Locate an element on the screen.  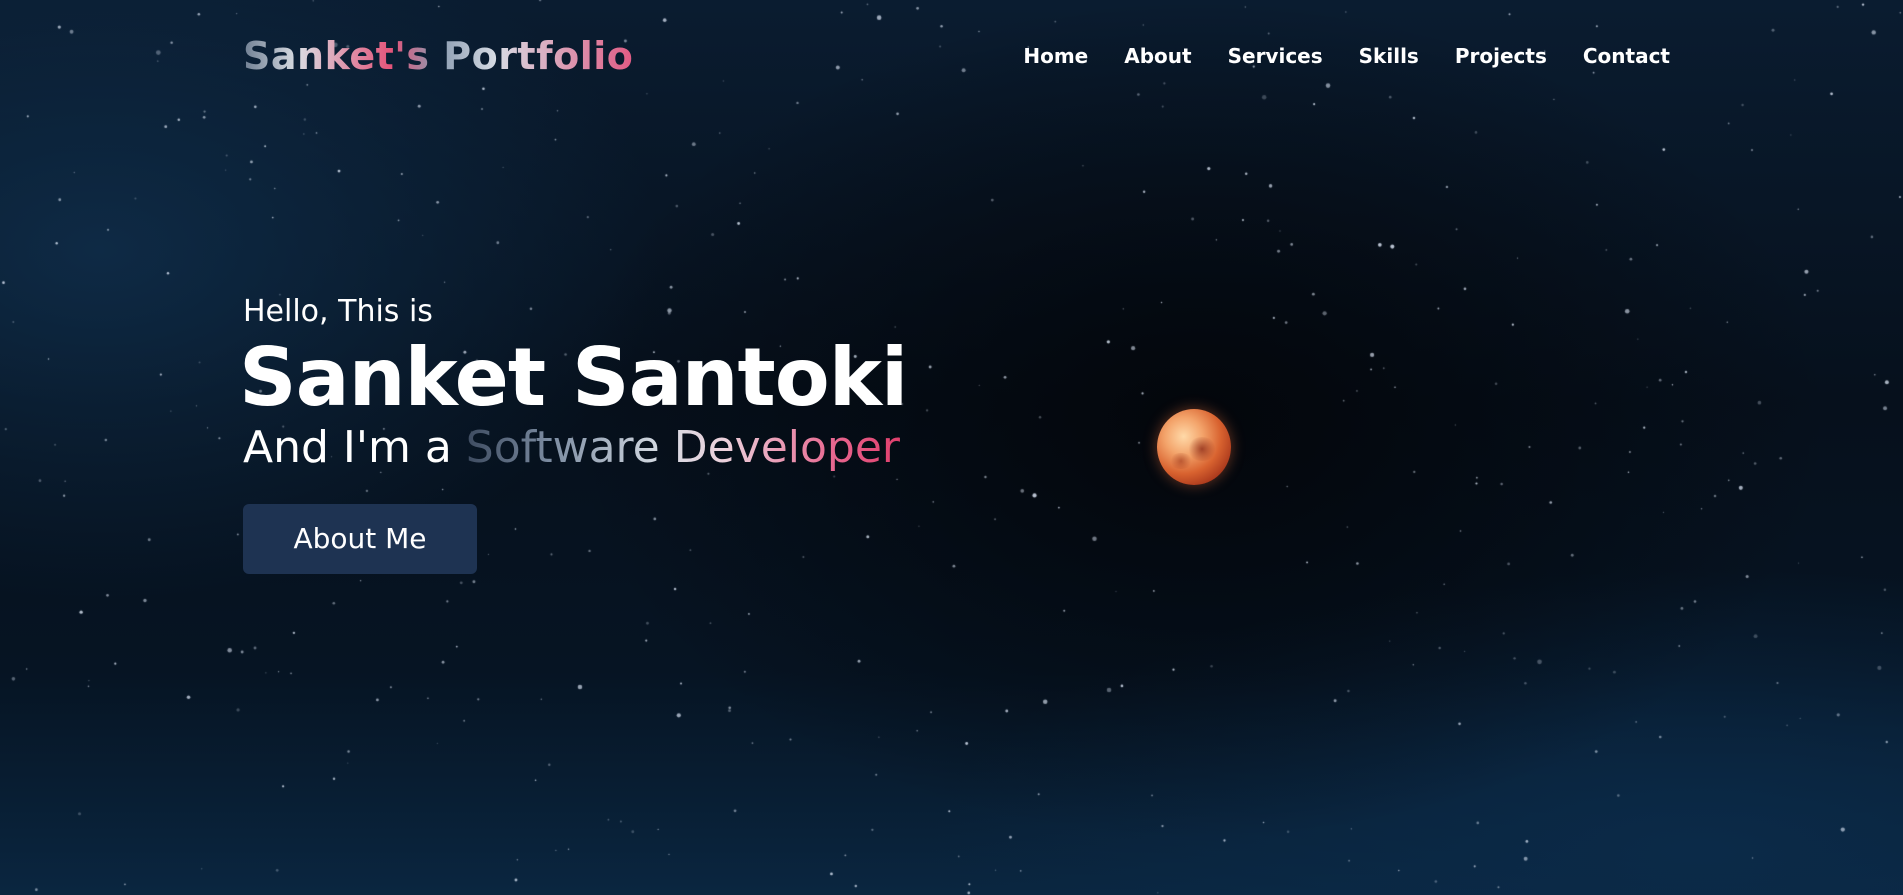
hero-name: Sanket Santoki is located at coordinates (573, 377).